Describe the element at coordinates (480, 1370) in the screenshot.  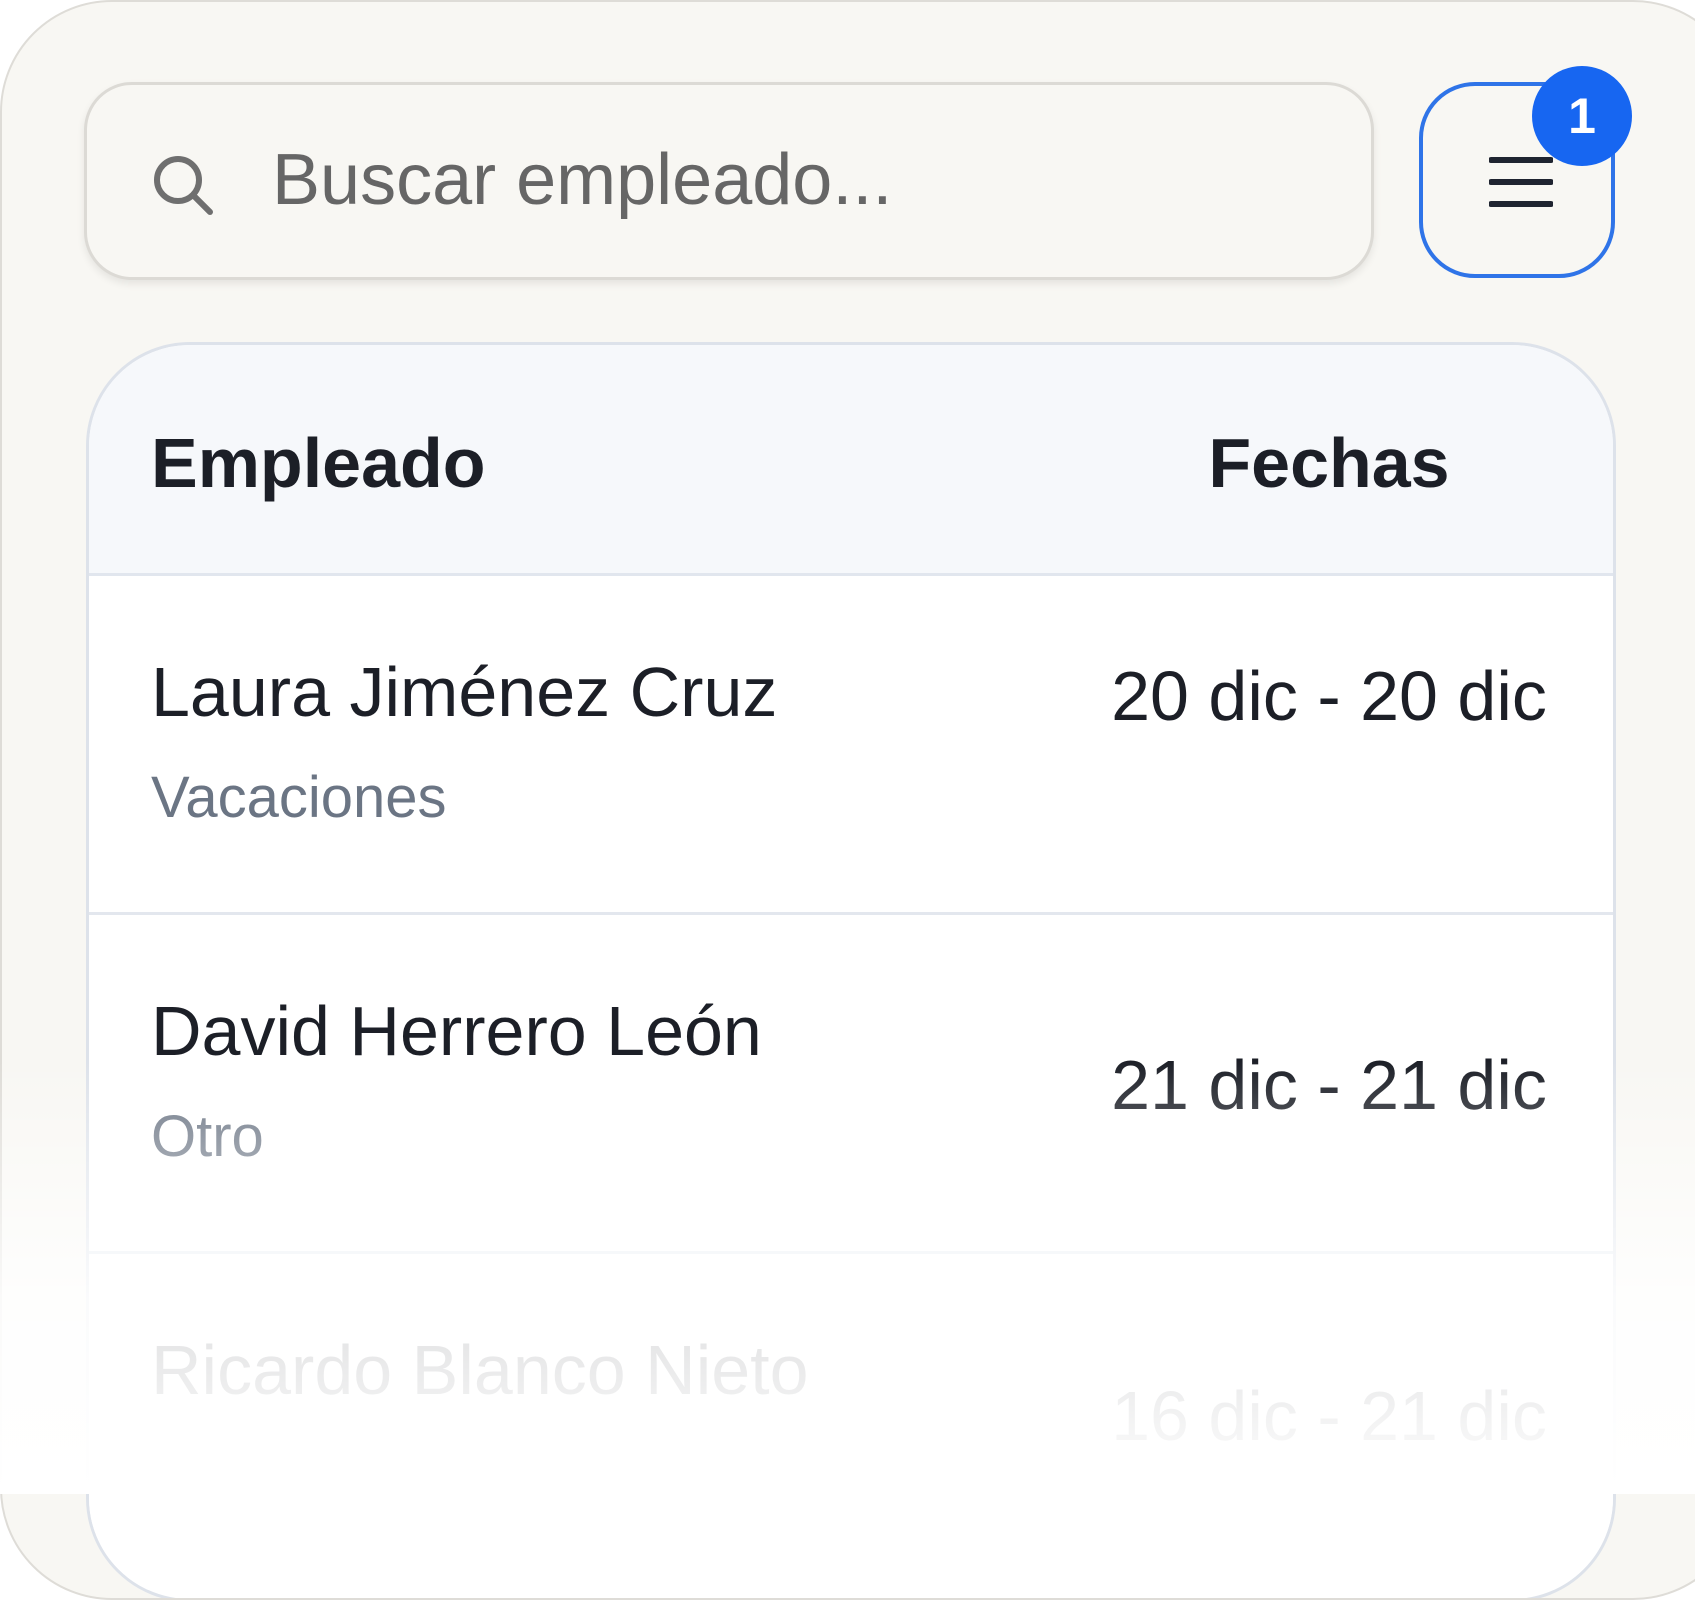
I see `employee-name: Ricardo Blanco Nieto` at that location.